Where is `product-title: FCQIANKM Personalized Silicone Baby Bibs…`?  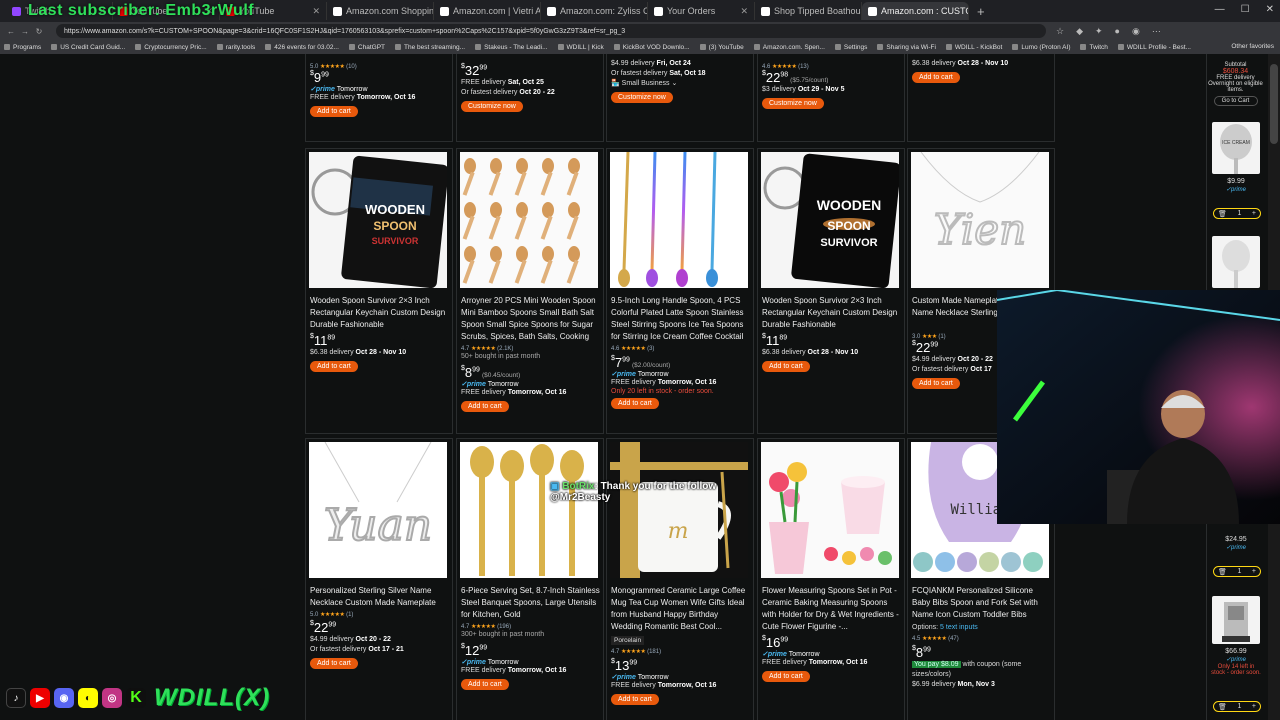 product-title: FCQIANKM Personalized Silicone Baby Bibs… is located at coordinates (982, 603).